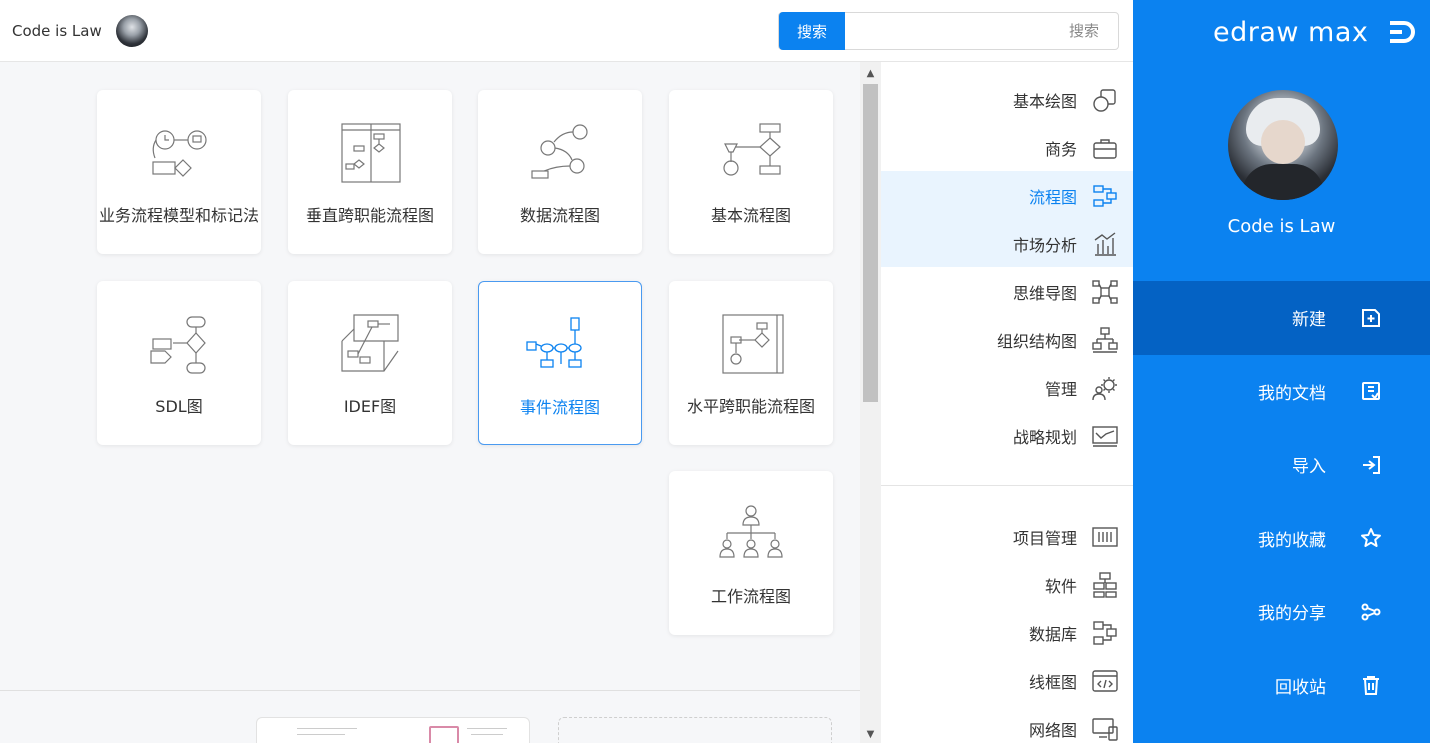 The width and height of the screenshot is (1430, 743). I want to click on user-avatar, so click(1283, 145).